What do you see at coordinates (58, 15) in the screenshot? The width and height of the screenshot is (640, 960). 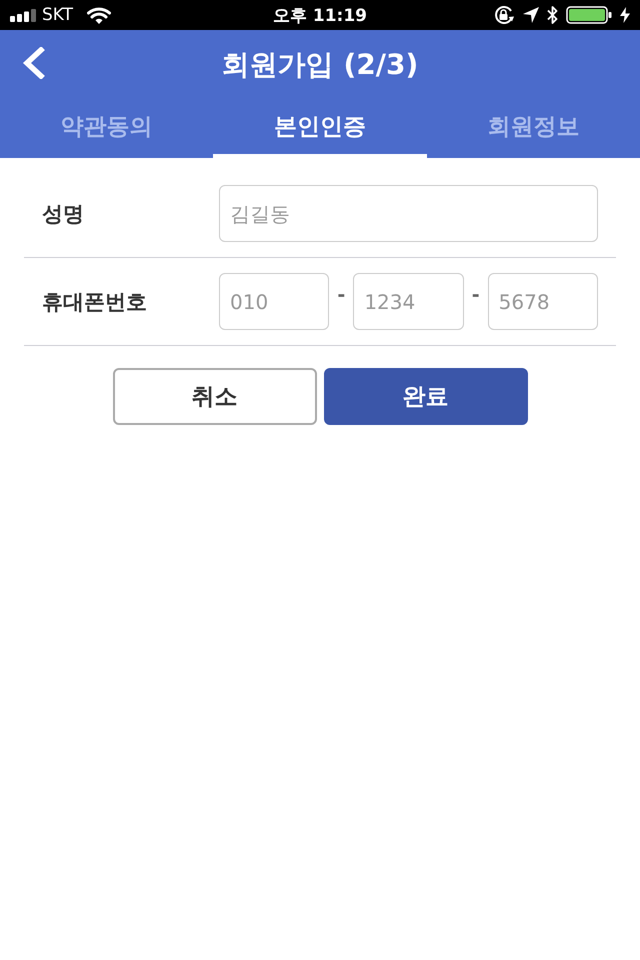 I see `carrier-text: SKT` at bounding box center [58, 15].